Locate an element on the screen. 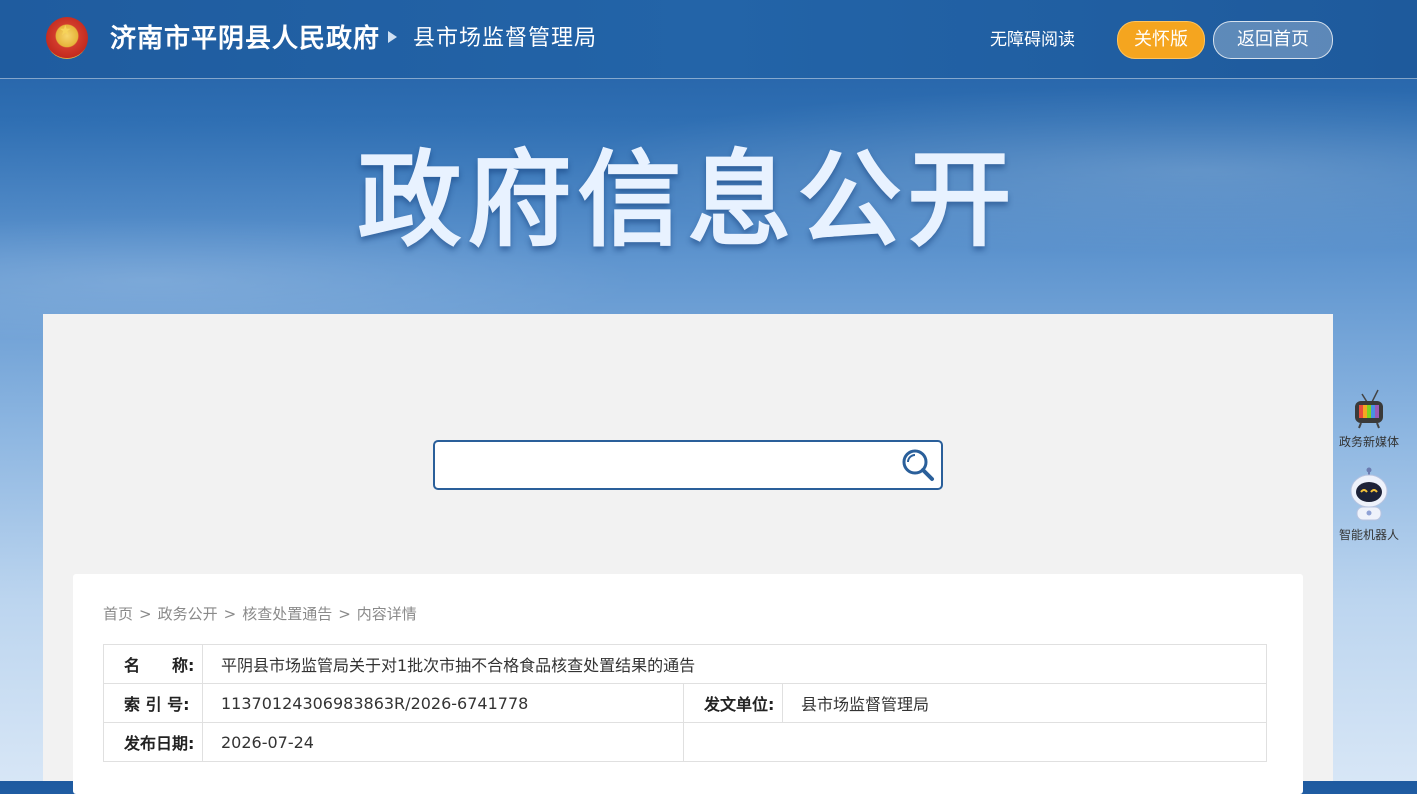 The height and width of the screenshot is (794, 1417). table-row: 发布日期: 2026-07-24 is located at coordinates (685, 742).